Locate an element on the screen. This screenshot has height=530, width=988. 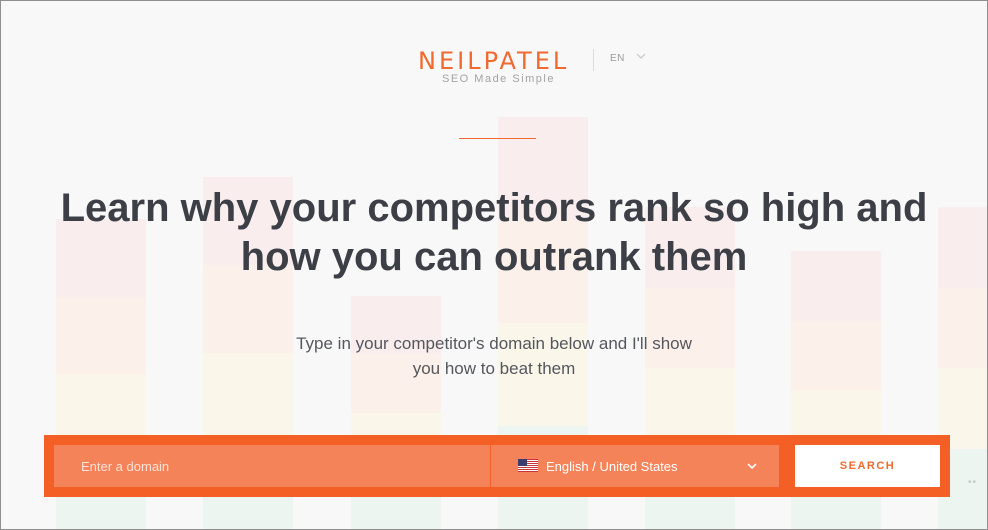
domain-input is located at coordinates (272, 466).